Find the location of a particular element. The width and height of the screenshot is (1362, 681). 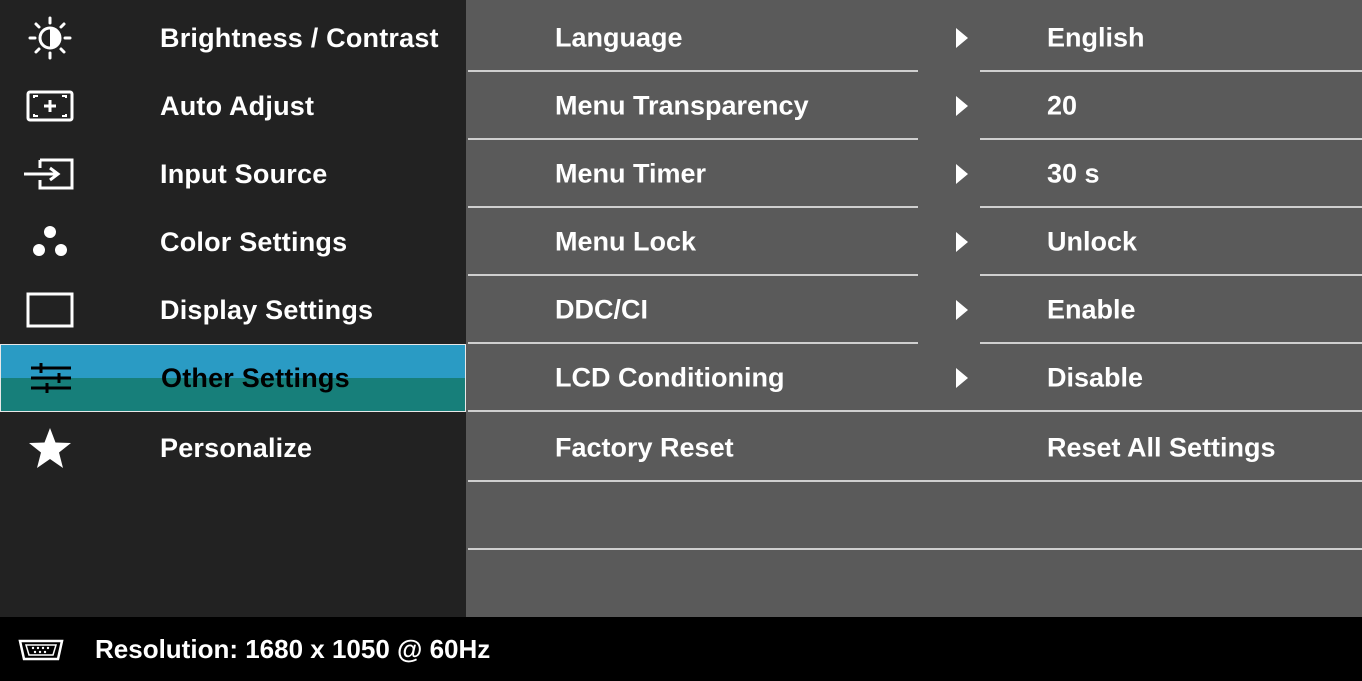

menu-item-brightness-contrast: Brightness / Contrast is located at coordinates (233, 38).